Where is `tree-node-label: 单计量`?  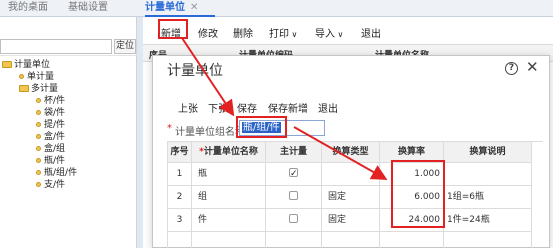 tree-node-label: 单计量 is located at coordinates (41, 77).